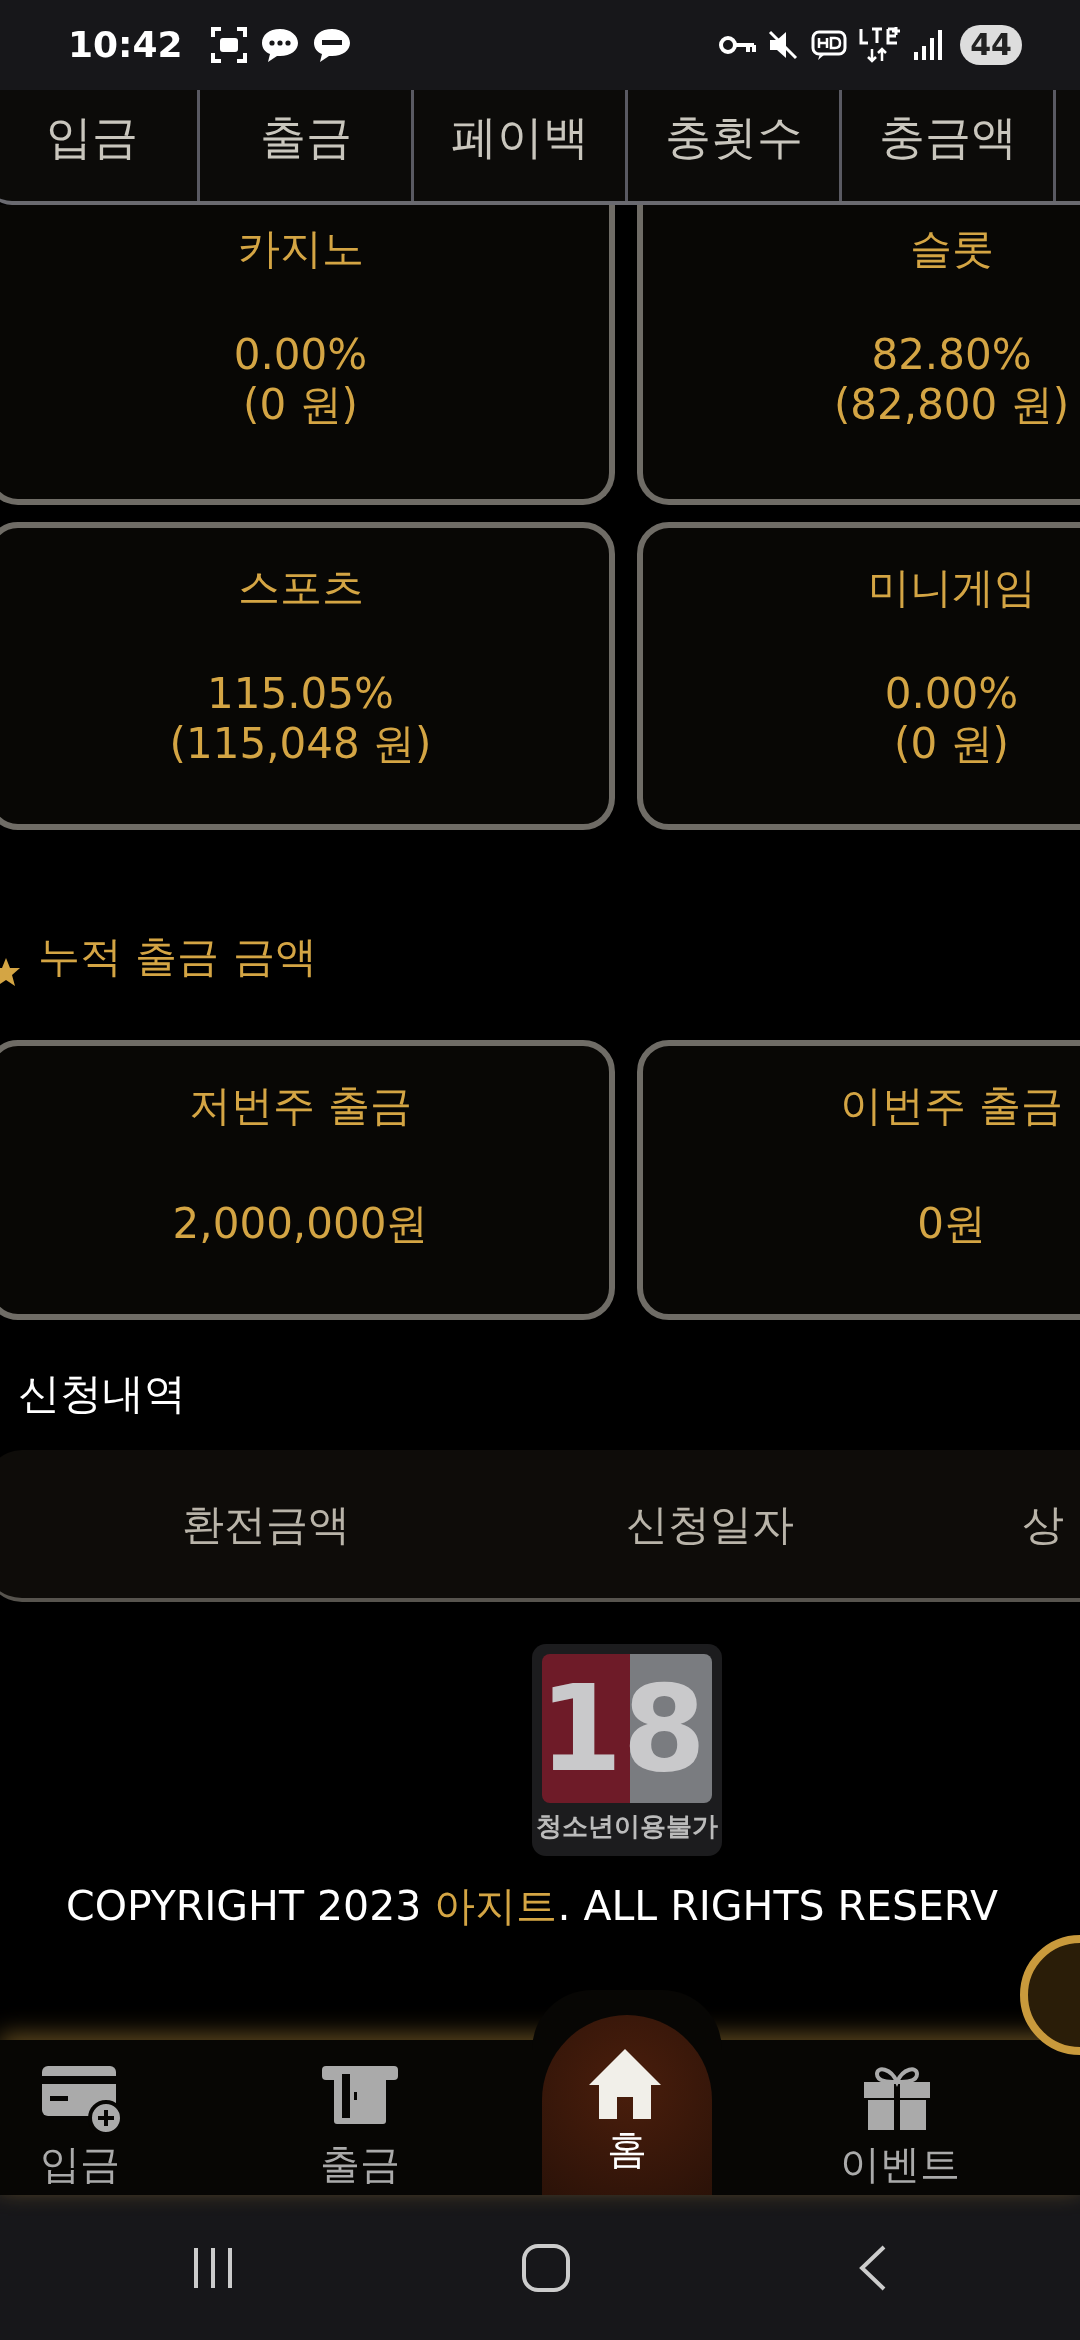 The image size is (1080, 2340). Describe the element at coordinates (300, 249) in the screenshot. I see `card-title: 카지노` at that location.